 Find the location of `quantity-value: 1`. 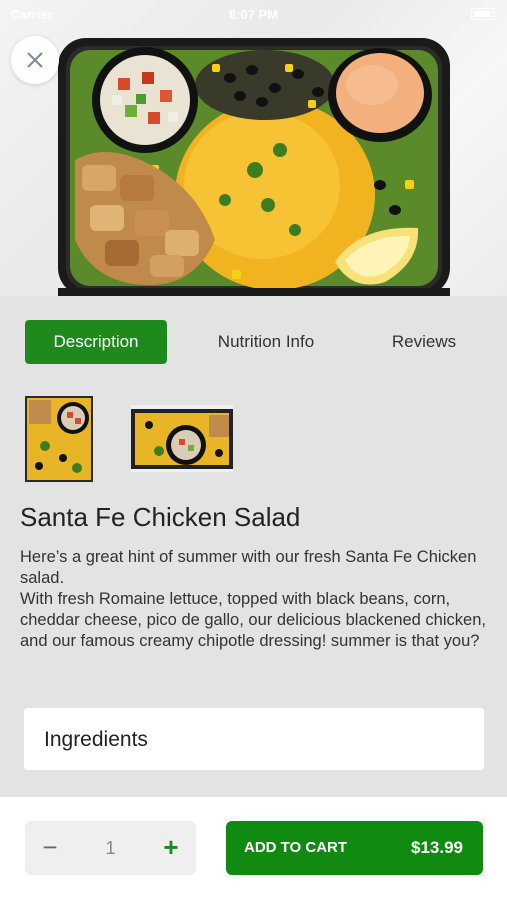

quantity-value: 1 is located at coordinates (110, 848).